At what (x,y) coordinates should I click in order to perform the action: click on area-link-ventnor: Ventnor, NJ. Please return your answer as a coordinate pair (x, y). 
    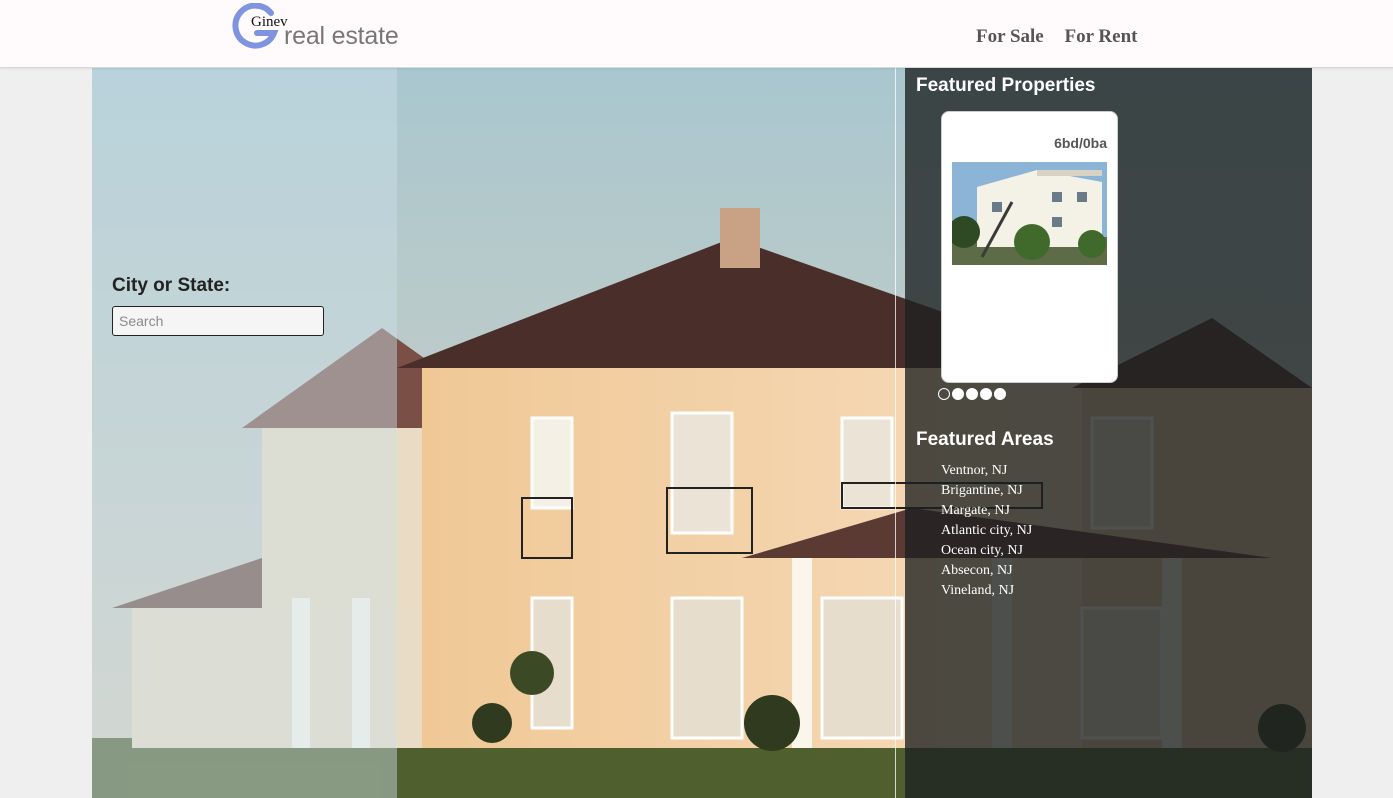
    Looking at the image, I should click on (986, 471).